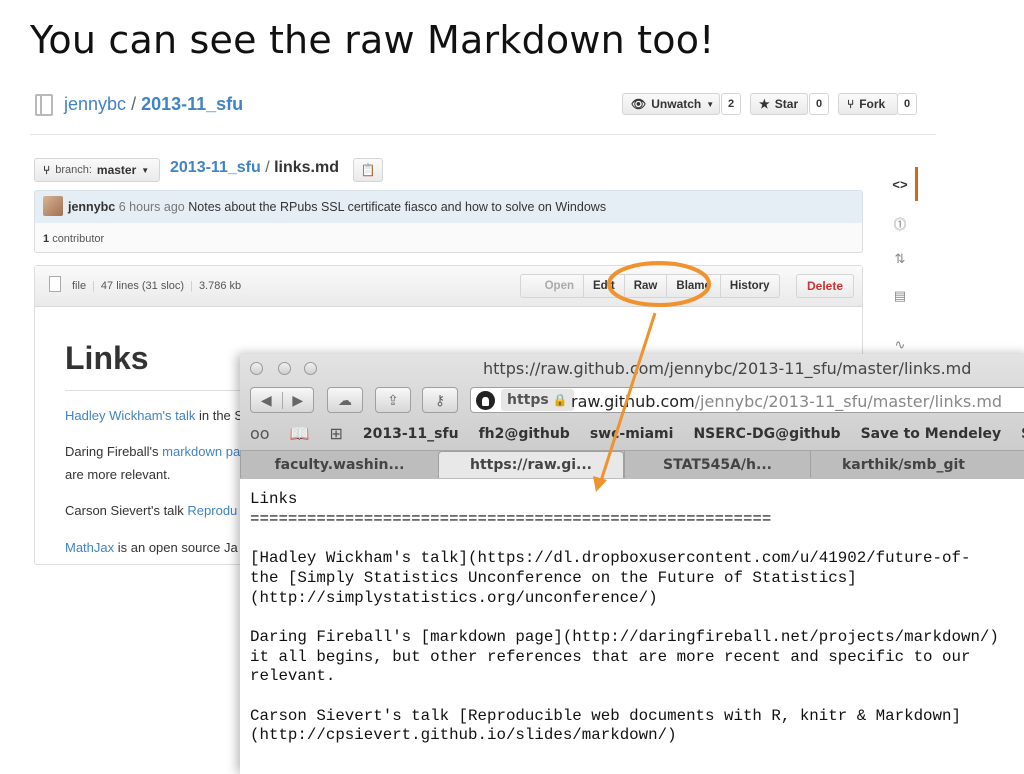 This screenshot has height=774, width=1024. What do you see at coordinates (639, 104) in the screenshot?
I see `eye-icon: 👁` at bounding box center [639, 104].